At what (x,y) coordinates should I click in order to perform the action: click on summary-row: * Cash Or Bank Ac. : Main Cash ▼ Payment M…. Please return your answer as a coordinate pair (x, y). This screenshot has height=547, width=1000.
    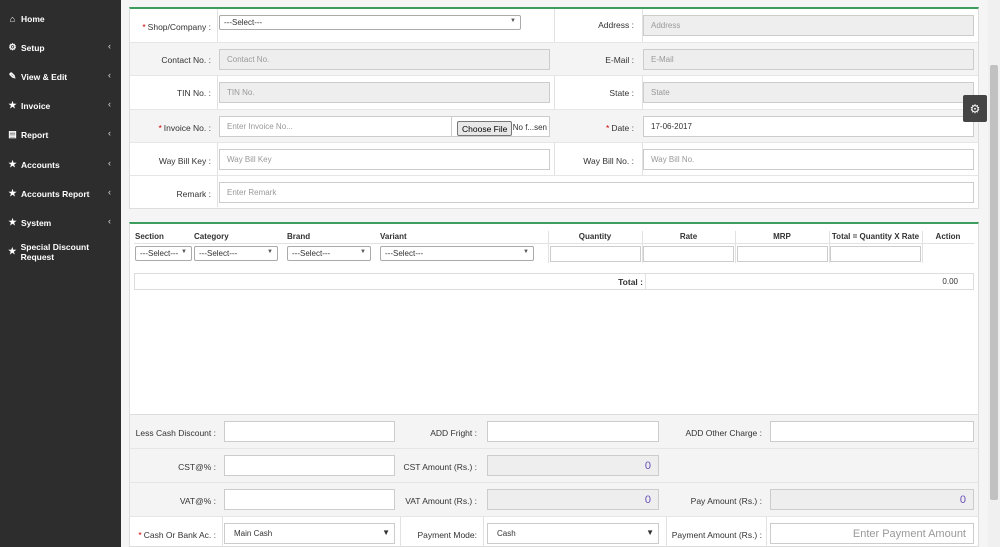
    Looking at the image, I should click on (554, 532).